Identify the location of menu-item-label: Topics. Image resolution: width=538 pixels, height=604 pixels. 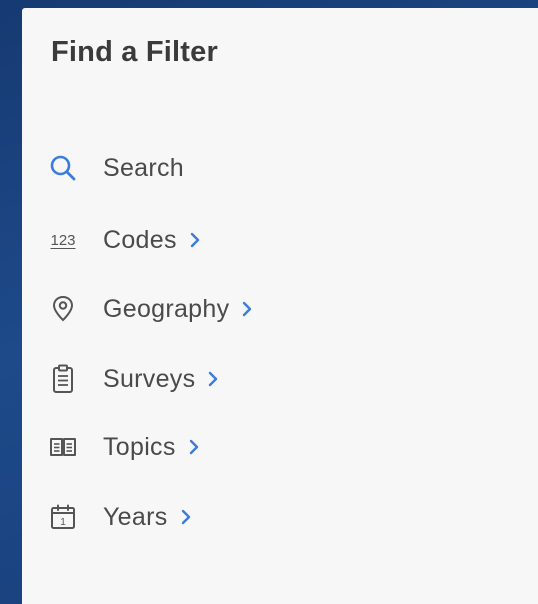
(139, 446).